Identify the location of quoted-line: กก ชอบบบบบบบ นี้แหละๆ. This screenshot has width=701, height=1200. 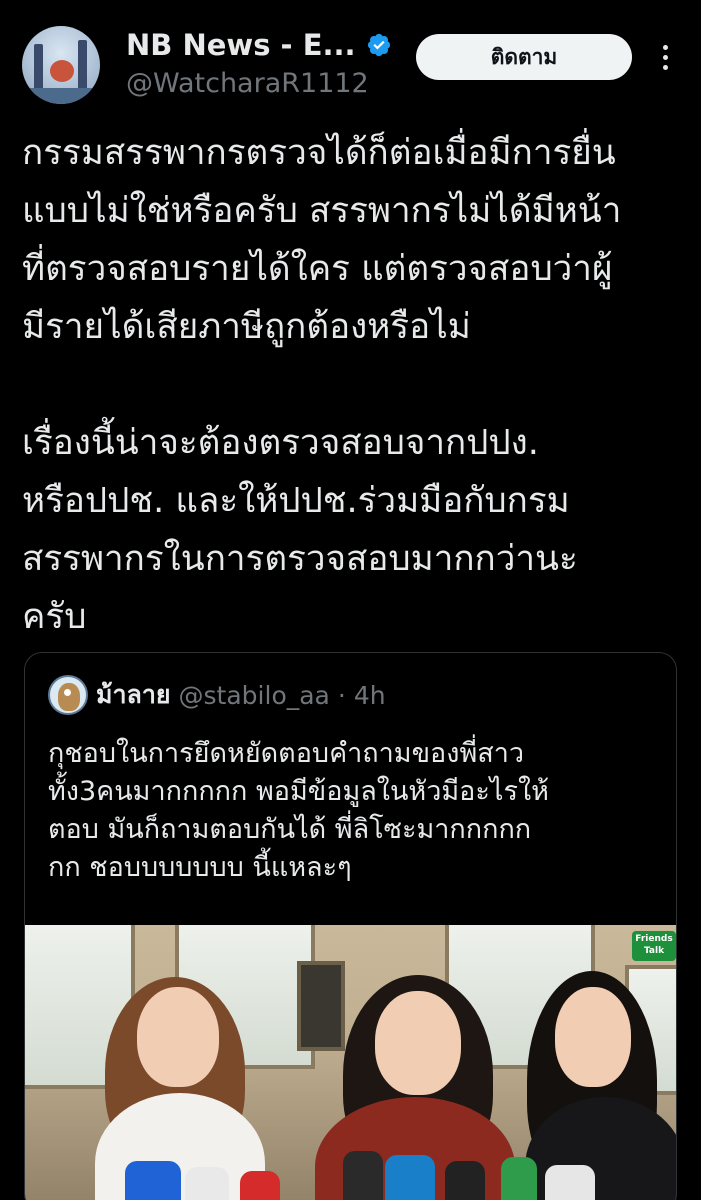
(200, 867).